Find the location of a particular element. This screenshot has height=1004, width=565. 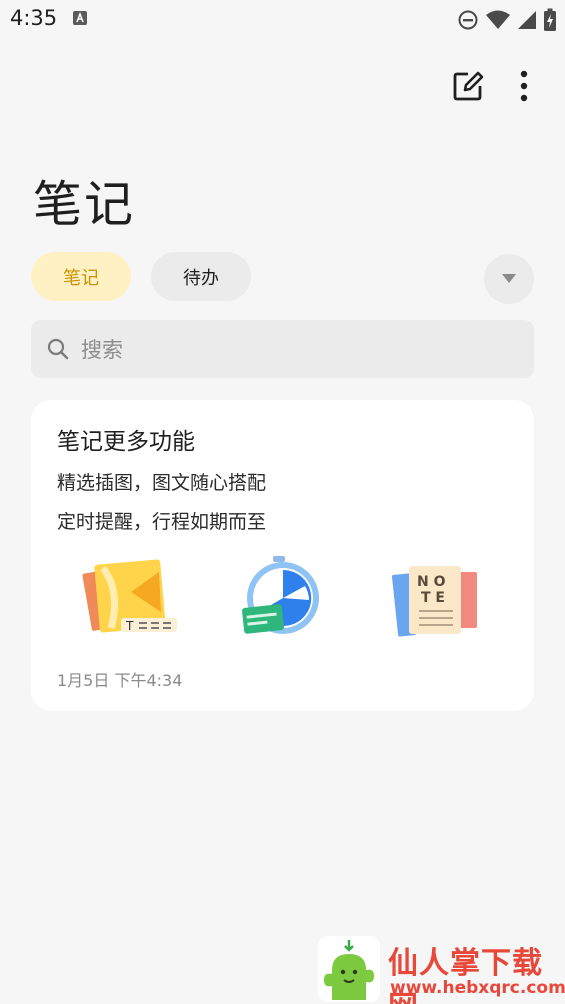

edit-icon is located at coordinates (468, 86).